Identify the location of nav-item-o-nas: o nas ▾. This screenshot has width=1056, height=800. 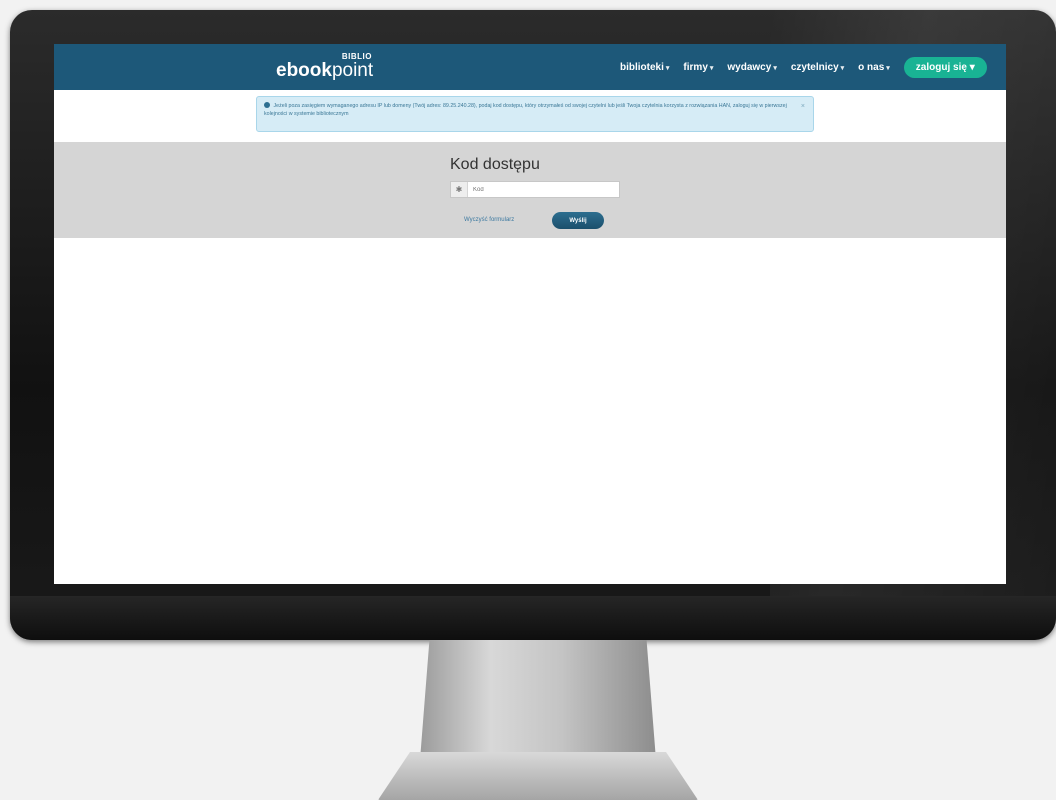
(874, 67).